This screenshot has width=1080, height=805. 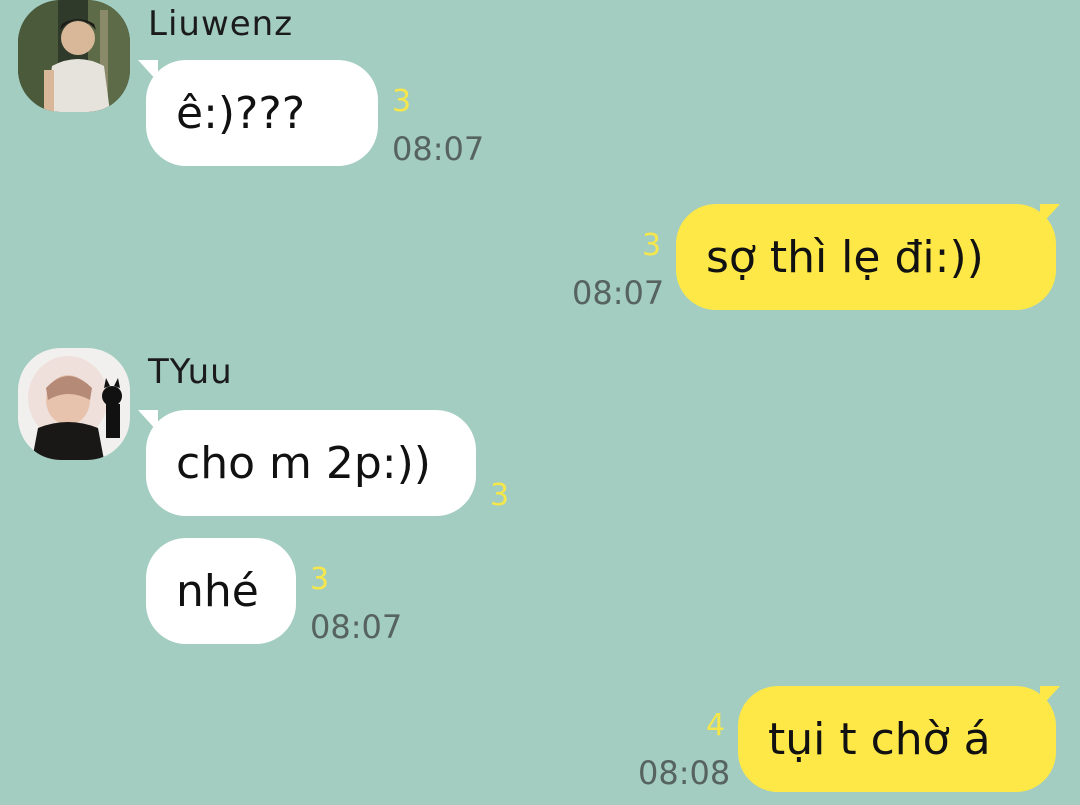 I want to click on avatar-tyuu, so click(x=74, y=404).